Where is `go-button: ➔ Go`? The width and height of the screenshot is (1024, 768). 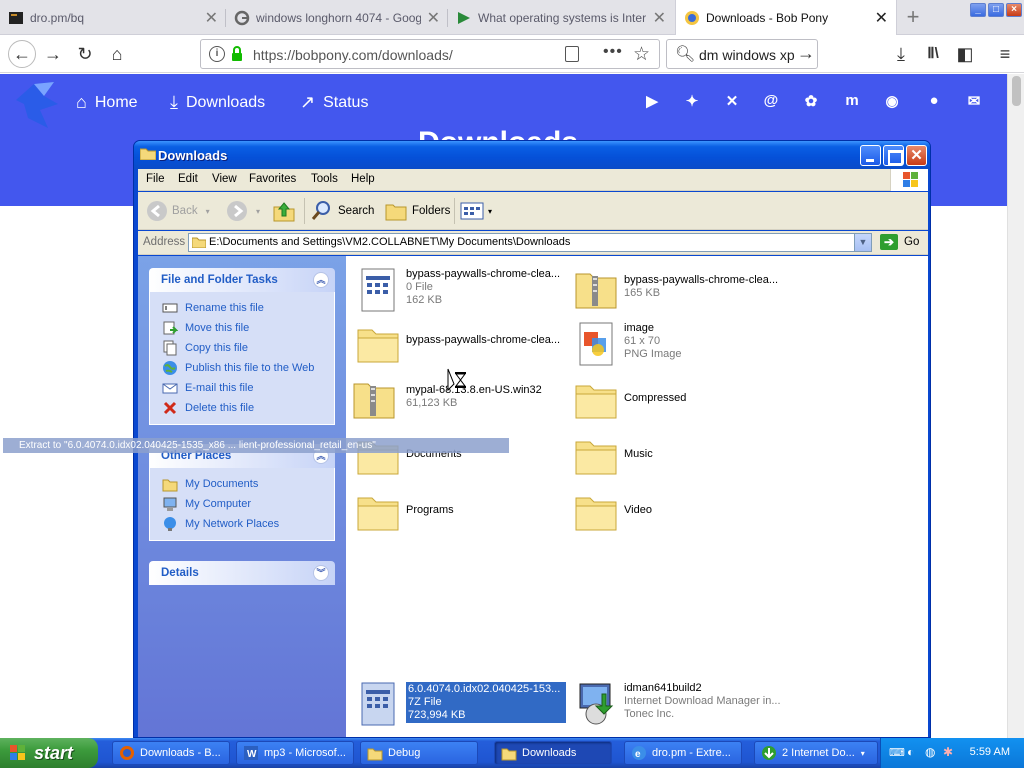 go-button: ➔ Go is located at coordinates (899, 242).